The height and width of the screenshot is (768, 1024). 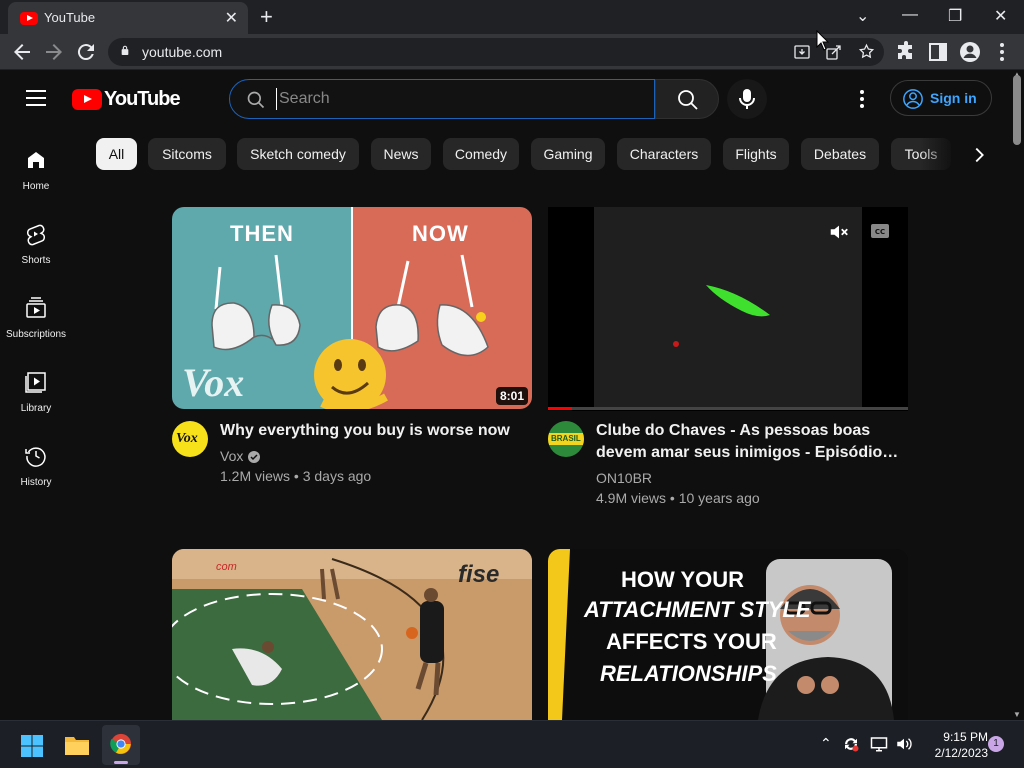 I want to click on avatar-text: BRASIL, so click(x=566, y=438).